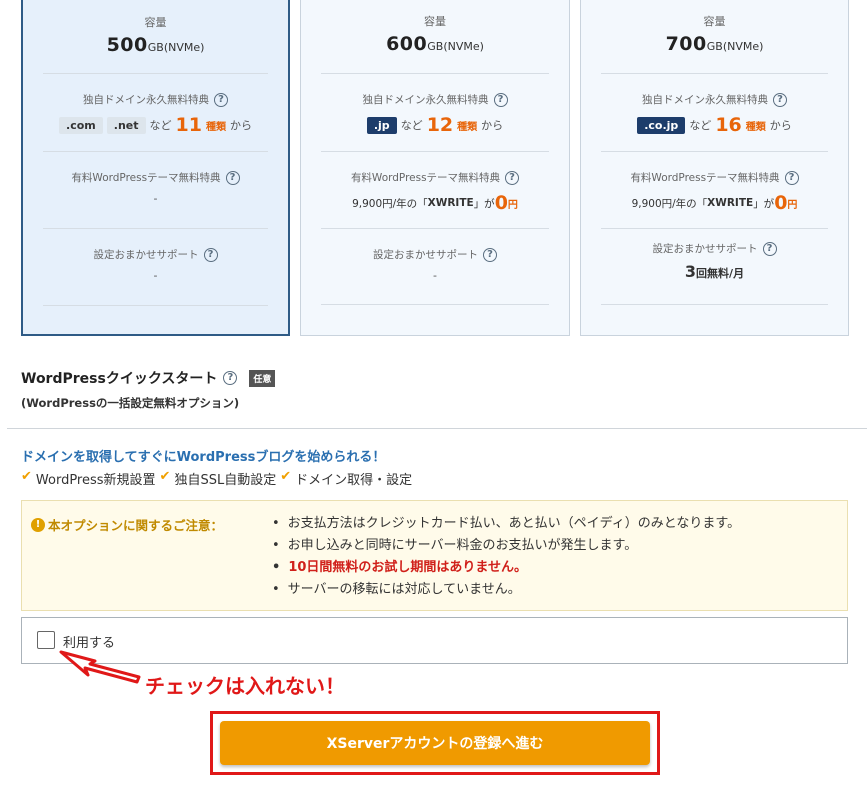 The width and height of the screenshot is (867, 802). What do you see at coordinates (435, 743) in the screenshot?
I see `register-account-button: XServerアカウントの登録へ進む` at bounding box center [435, 743].